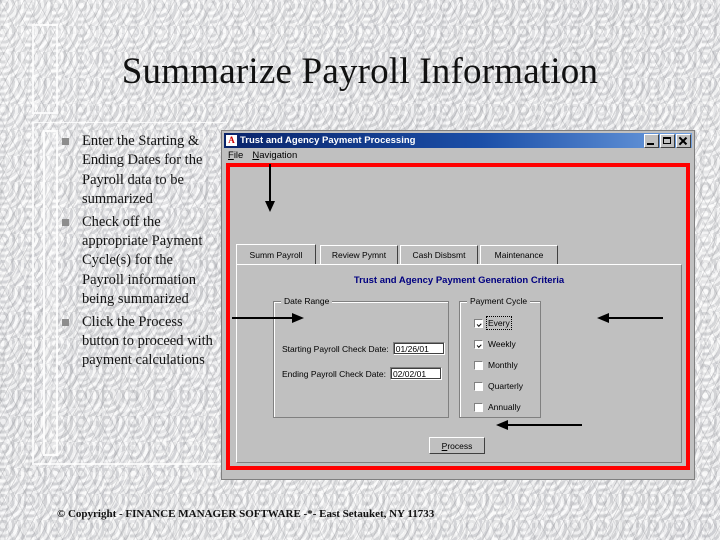 The image size is (720, 540). I want to click on tab-review-pymnt: Review Pymnt, so click(359, 254).